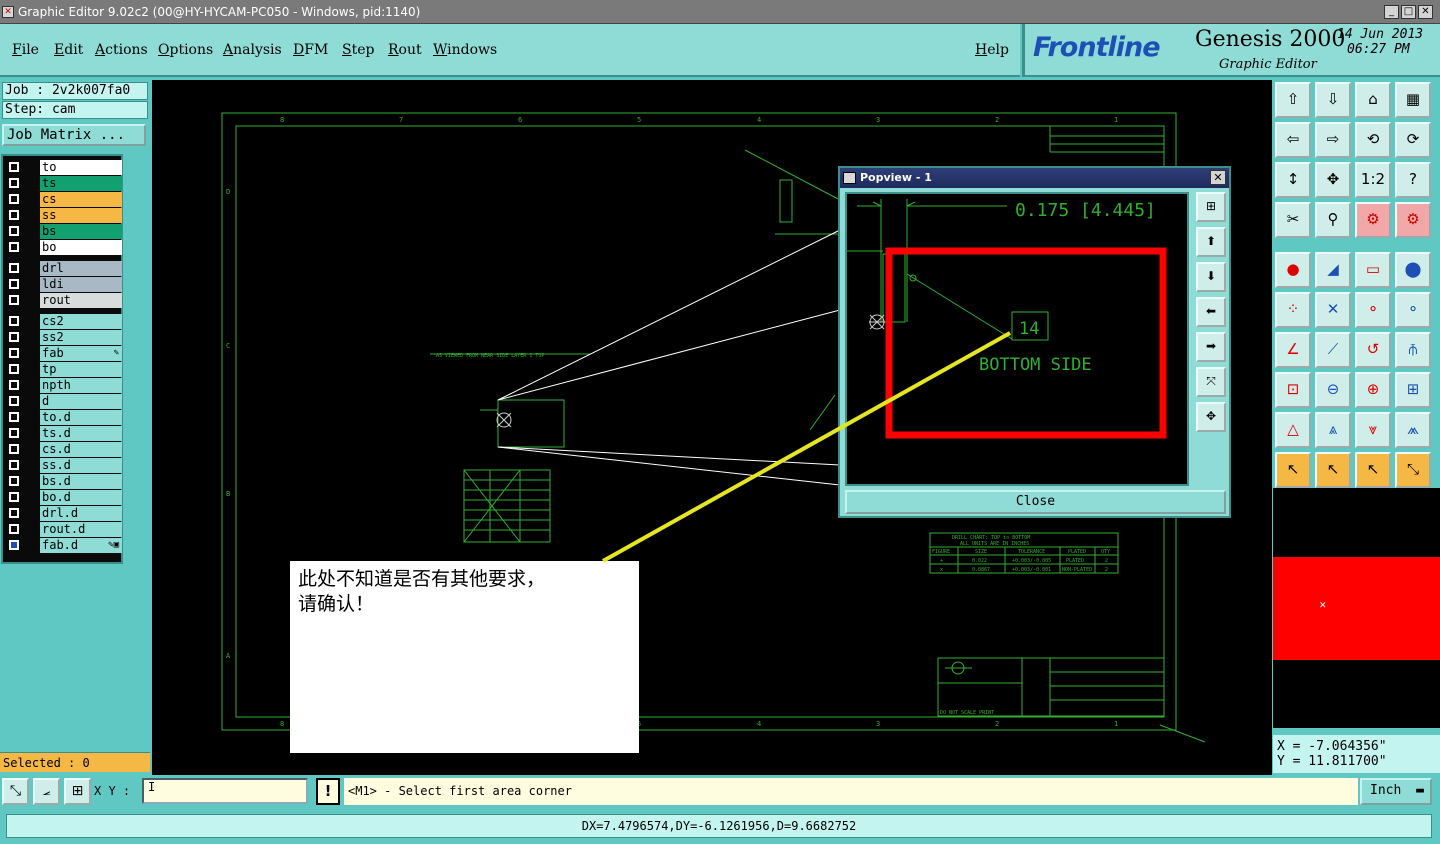 Image resolution: width=1440 pixels, height=844 pixels. What do you see at coordinates (465, 50) in the screenshot?
I see `menu-windows: Windows` at bounding box center [465, 50].